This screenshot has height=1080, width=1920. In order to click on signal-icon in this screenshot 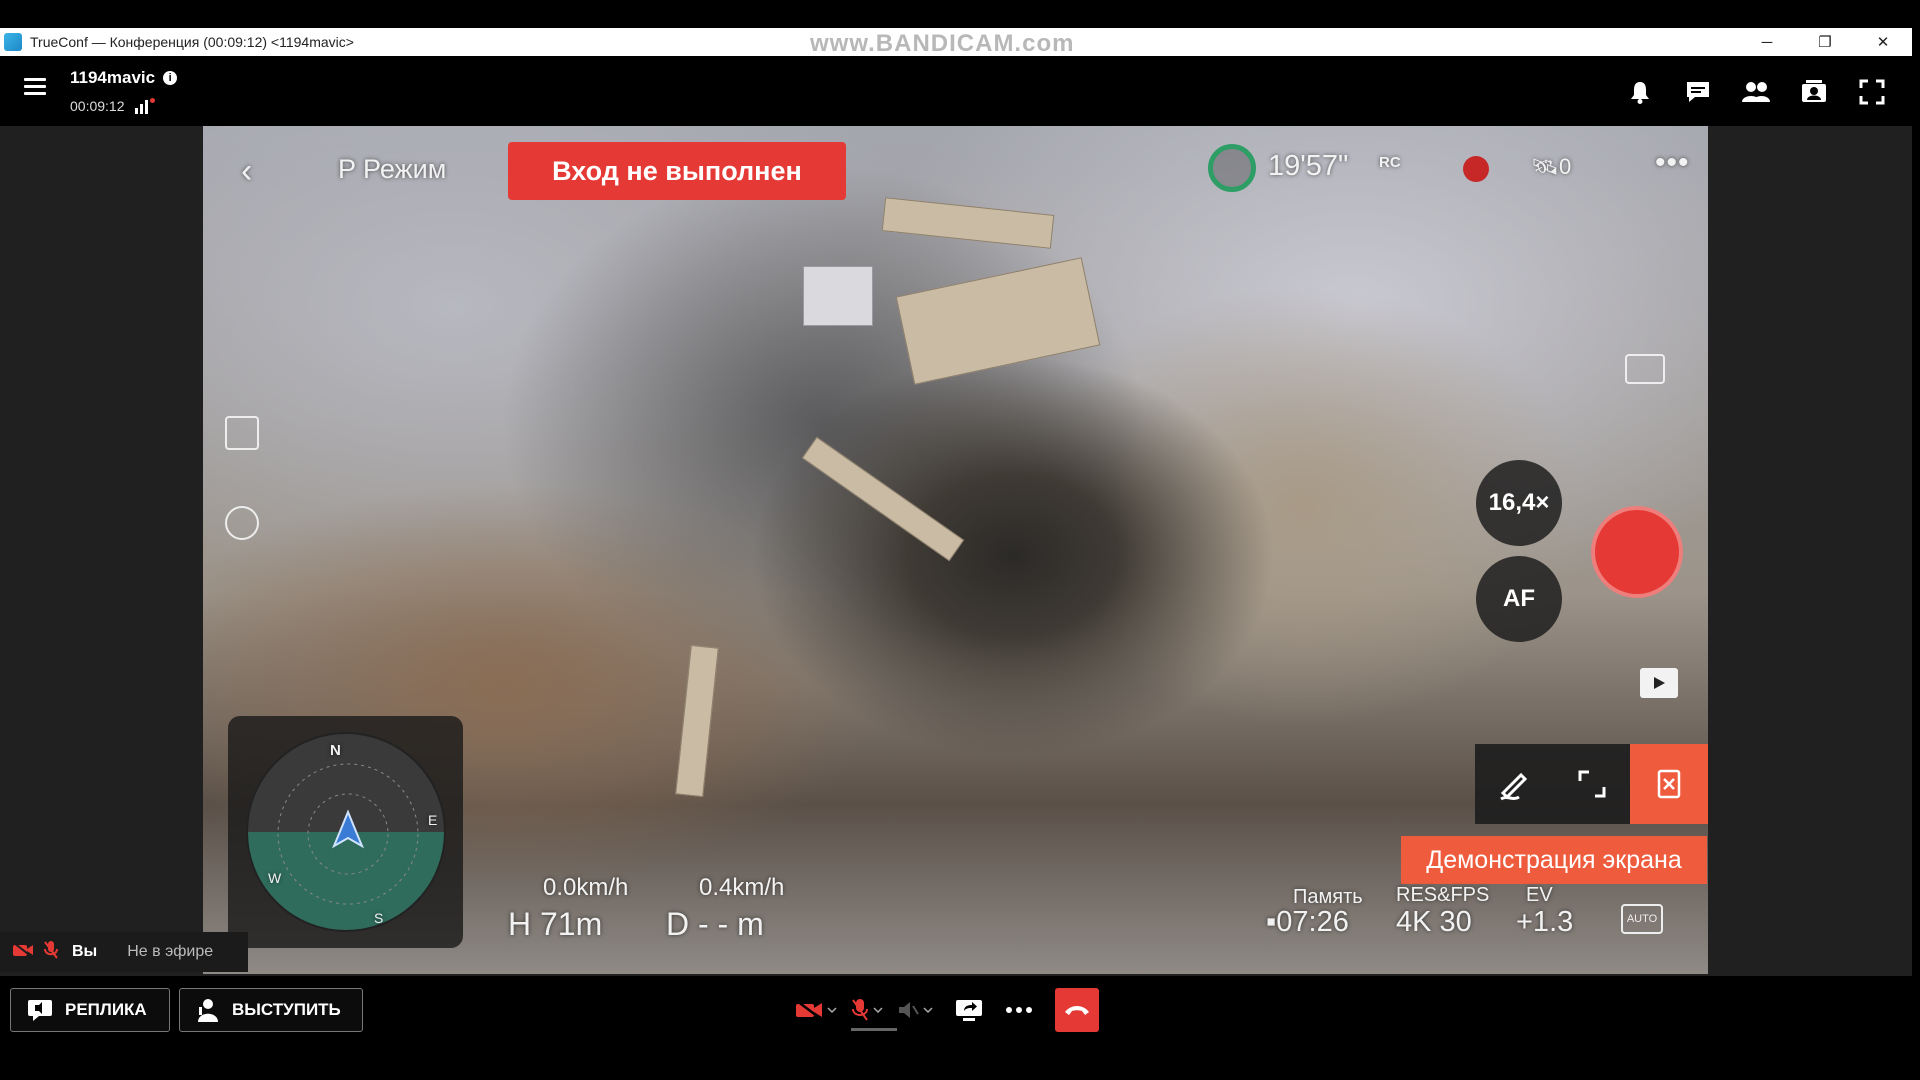, I will do `click(144, 106)`.